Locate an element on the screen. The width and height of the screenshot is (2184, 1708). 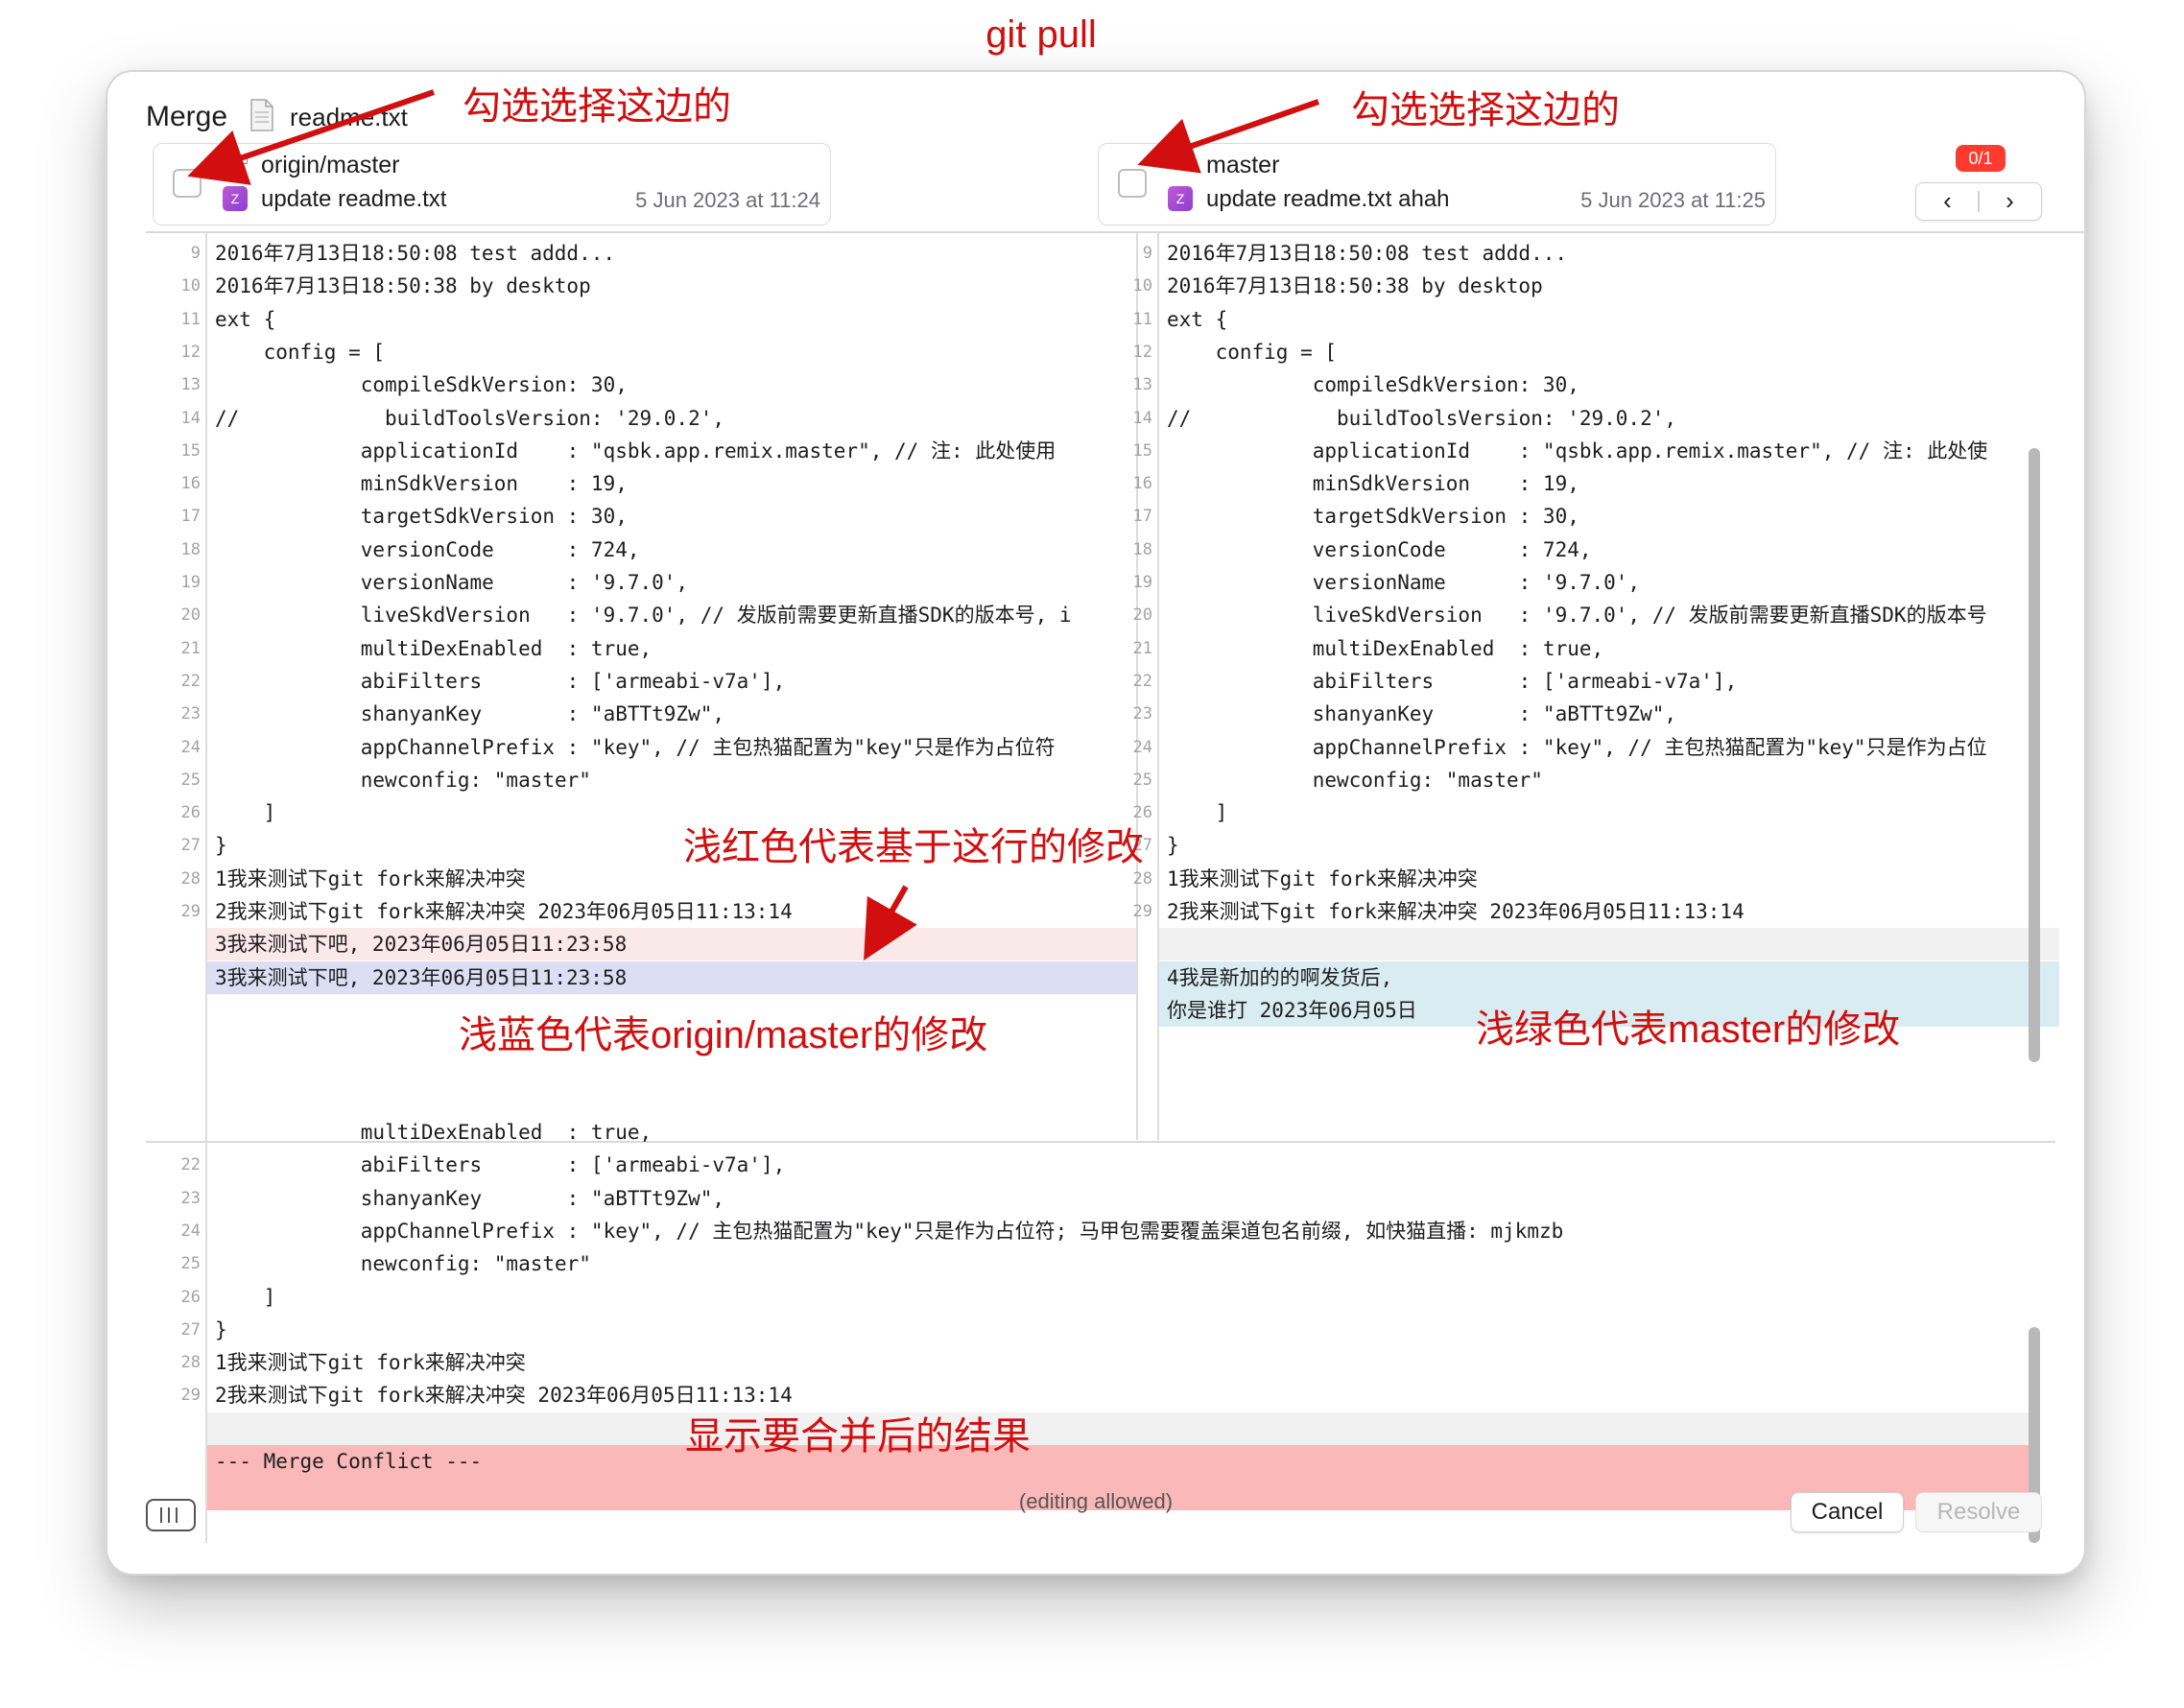
arrow-to-right-checkbox is located at coordinates (1228, 136).